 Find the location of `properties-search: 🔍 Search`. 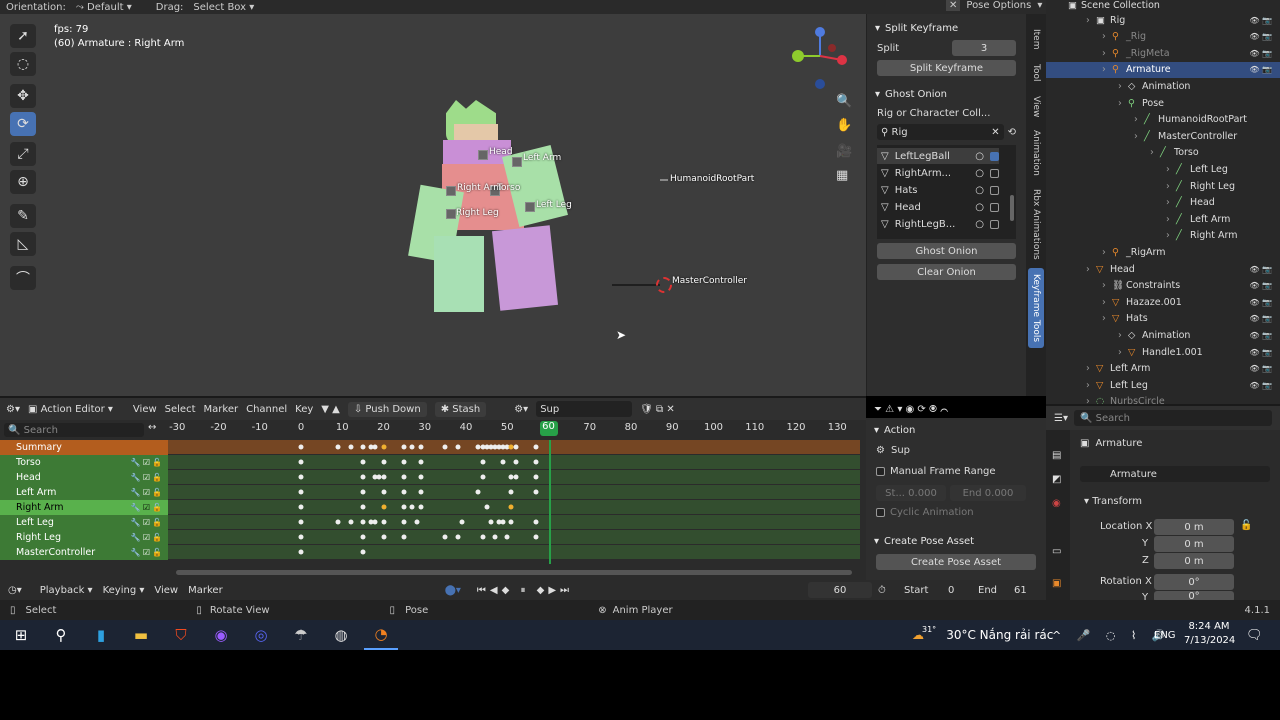

properties-search: 🔍 Search is located at coordinates (1172, 418).